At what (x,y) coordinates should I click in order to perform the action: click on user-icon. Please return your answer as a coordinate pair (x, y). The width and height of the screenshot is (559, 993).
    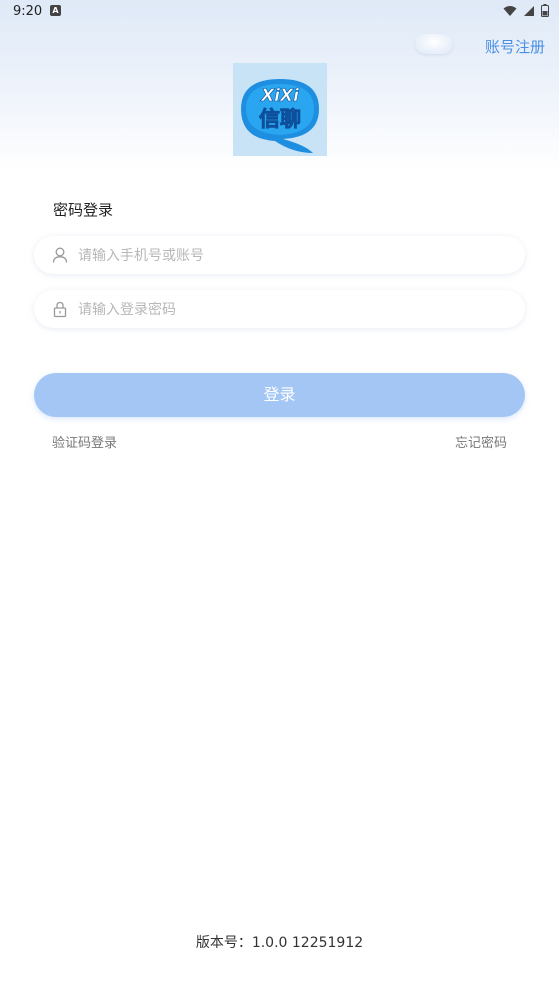
    Looking at the image, I should click on (60, 255).